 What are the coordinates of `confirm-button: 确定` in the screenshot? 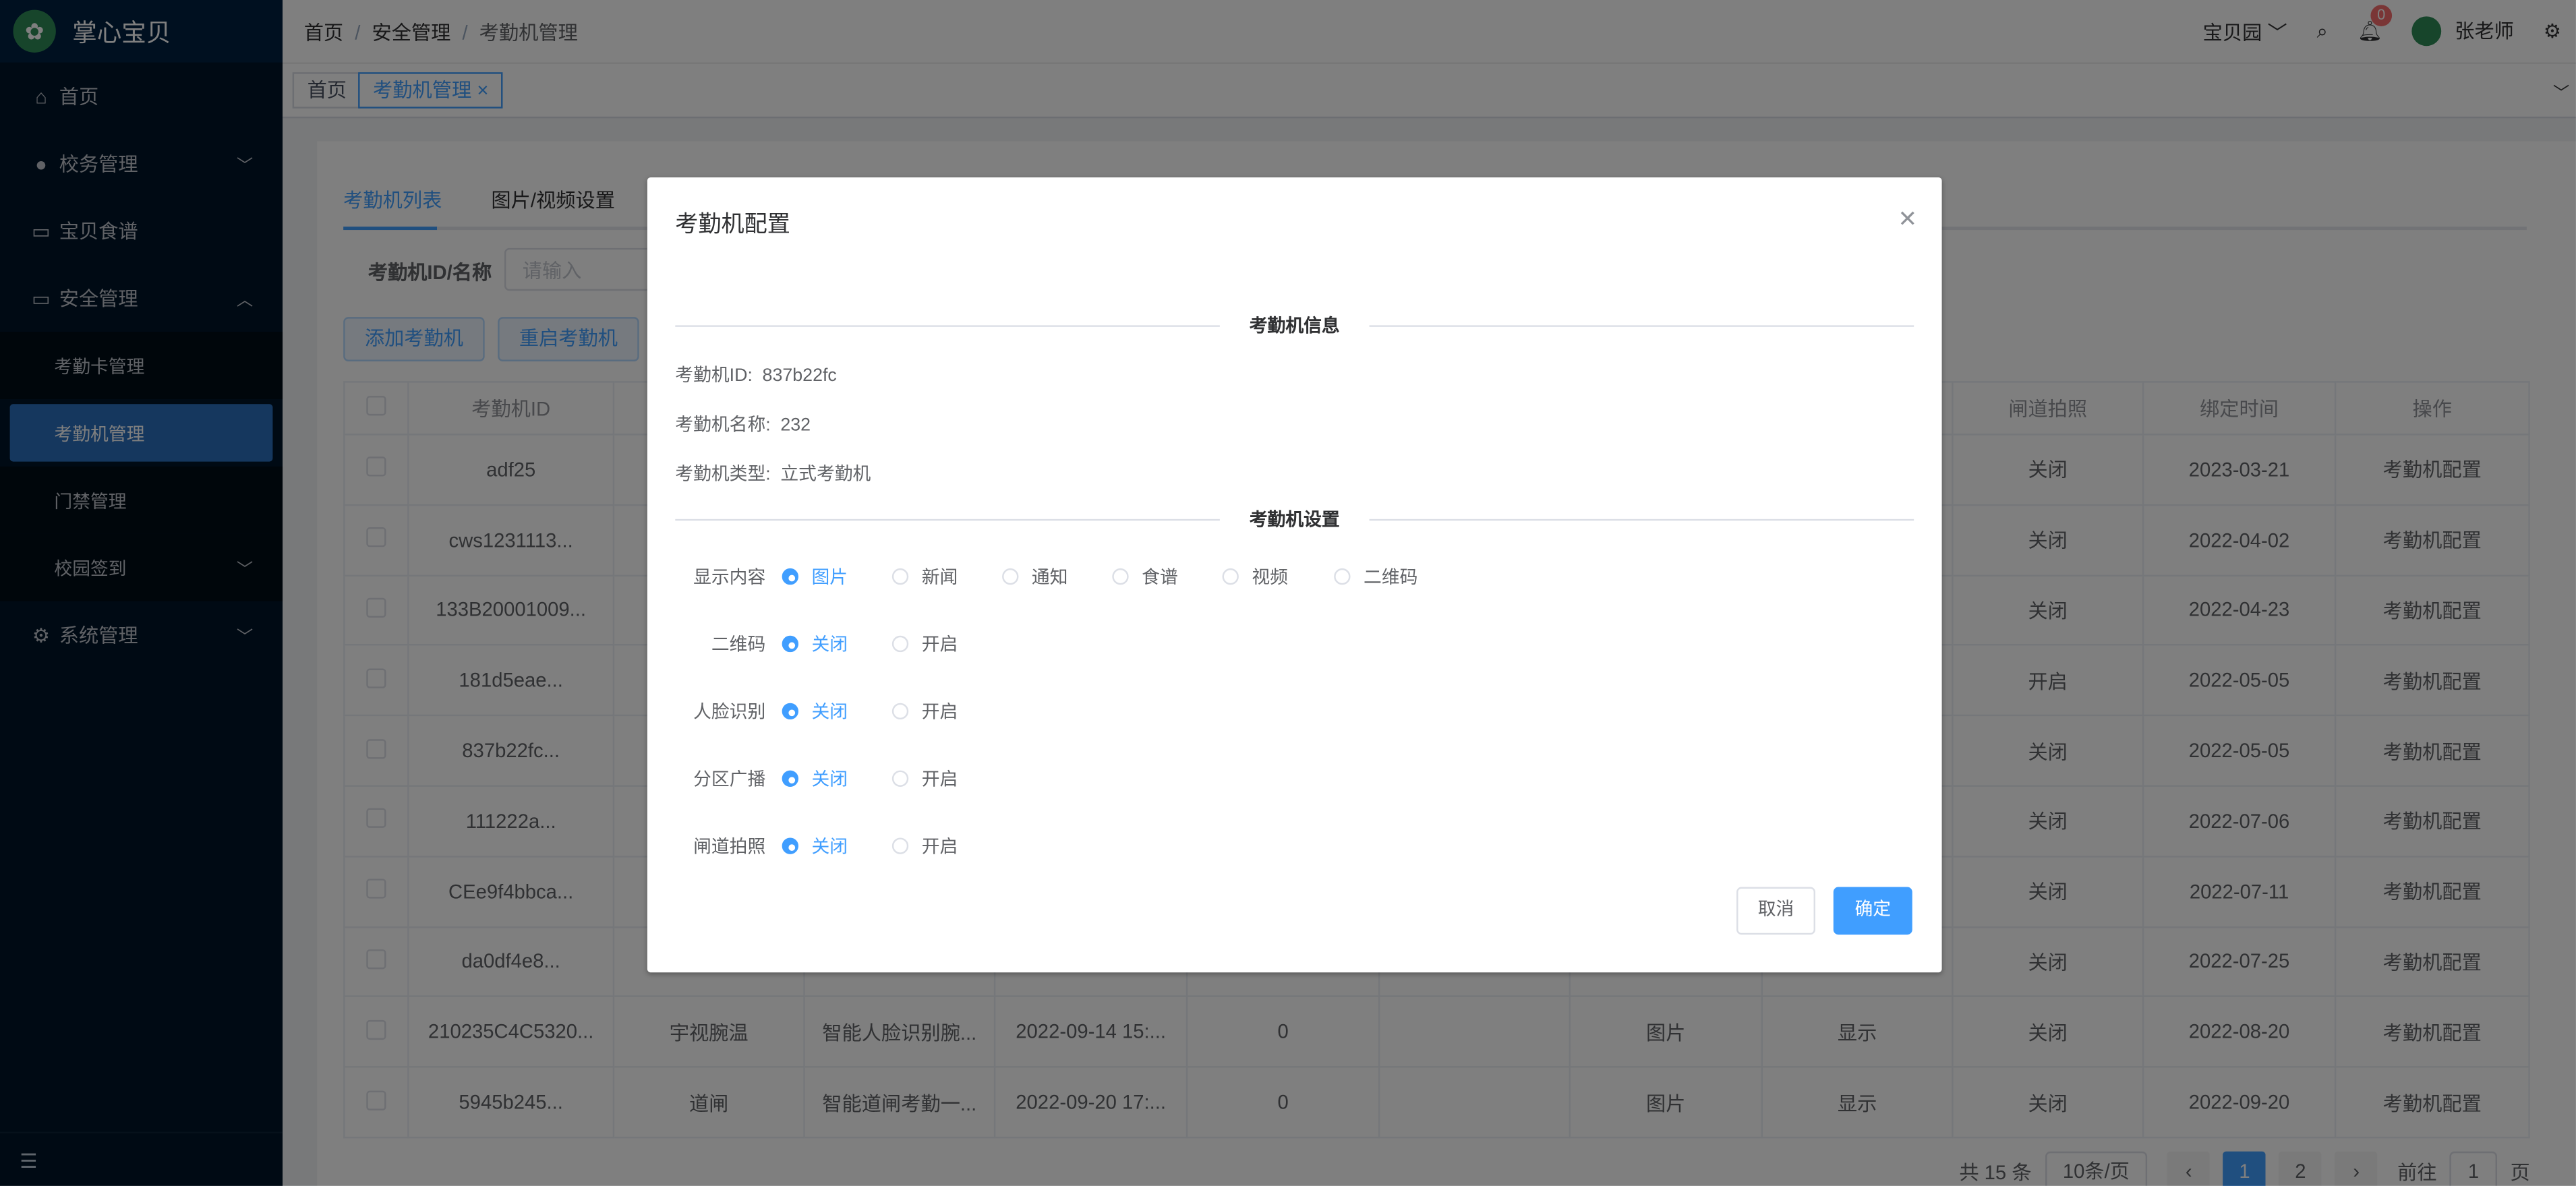 It's located at (1872, 911).